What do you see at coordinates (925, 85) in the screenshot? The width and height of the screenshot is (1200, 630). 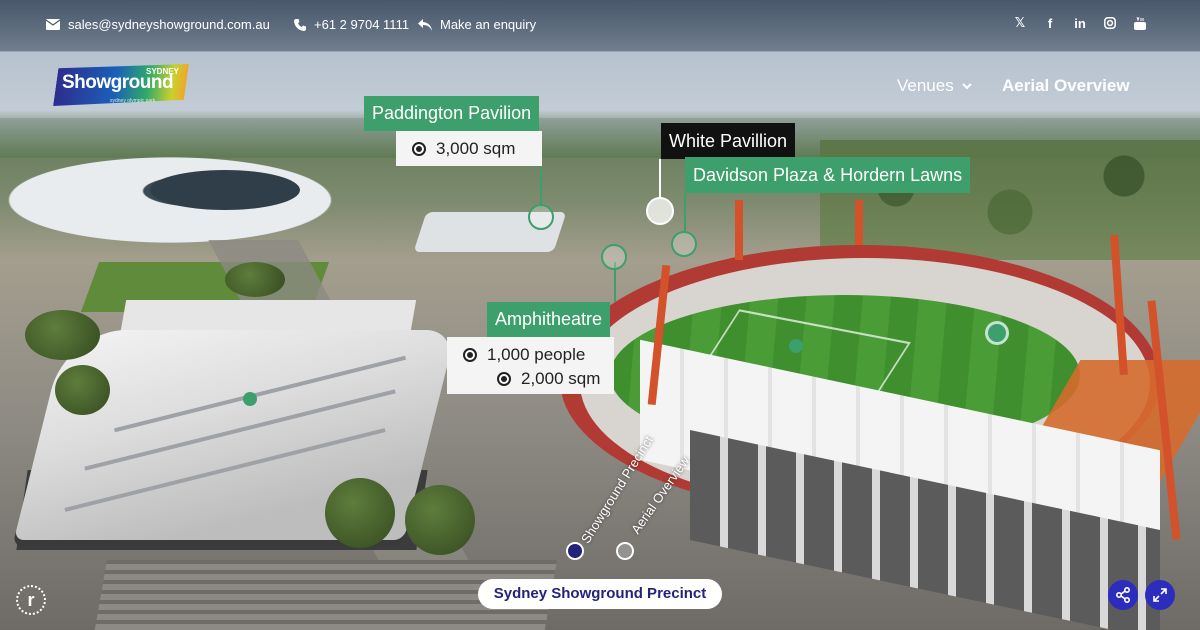 I see `nav-venues-label: Venues` at bounding box center [925, 85].